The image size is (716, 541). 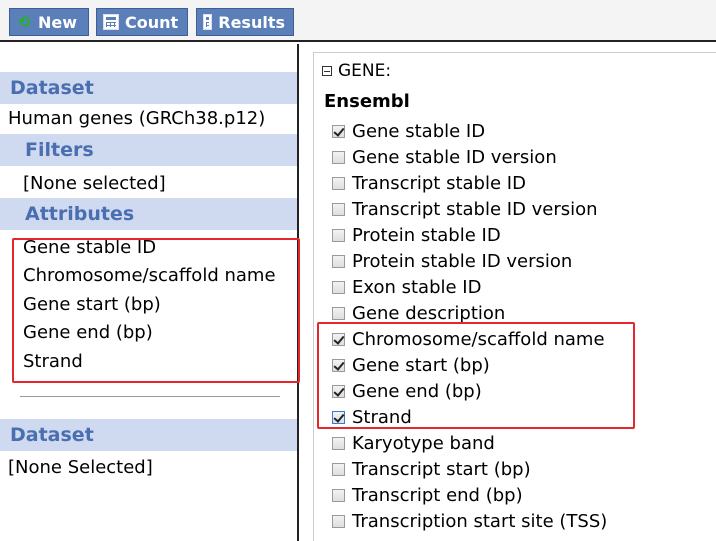 I want to click on filters-value: [None selected], so click(x=94, y=183).